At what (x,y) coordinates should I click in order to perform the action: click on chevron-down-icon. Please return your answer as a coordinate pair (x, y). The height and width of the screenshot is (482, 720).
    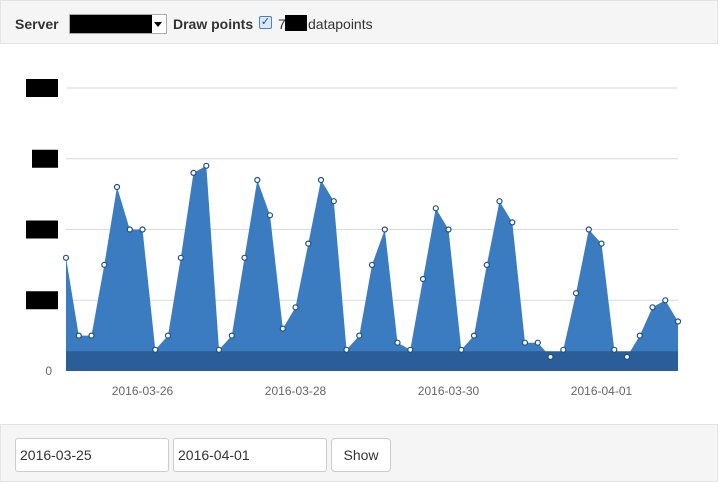
    Looking at the image, I should click on (158, 24).